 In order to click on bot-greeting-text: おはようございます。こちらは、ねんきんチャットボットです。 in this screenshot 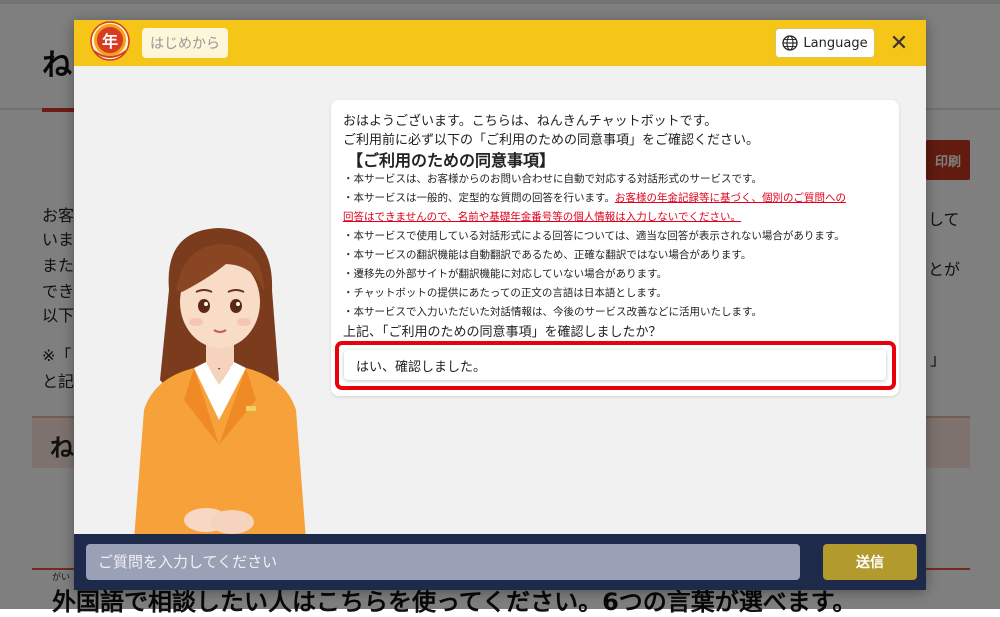, I will do `click(530, 121)`.